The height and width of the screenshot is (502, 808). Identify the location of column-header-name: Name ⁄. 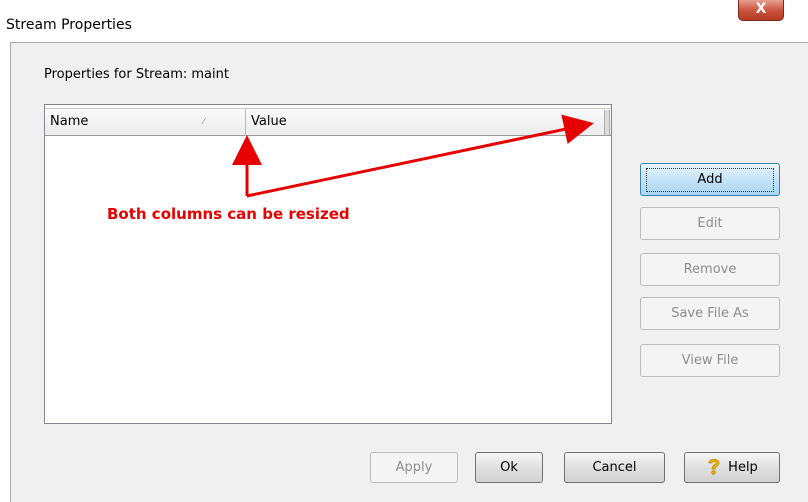
(145, 122).